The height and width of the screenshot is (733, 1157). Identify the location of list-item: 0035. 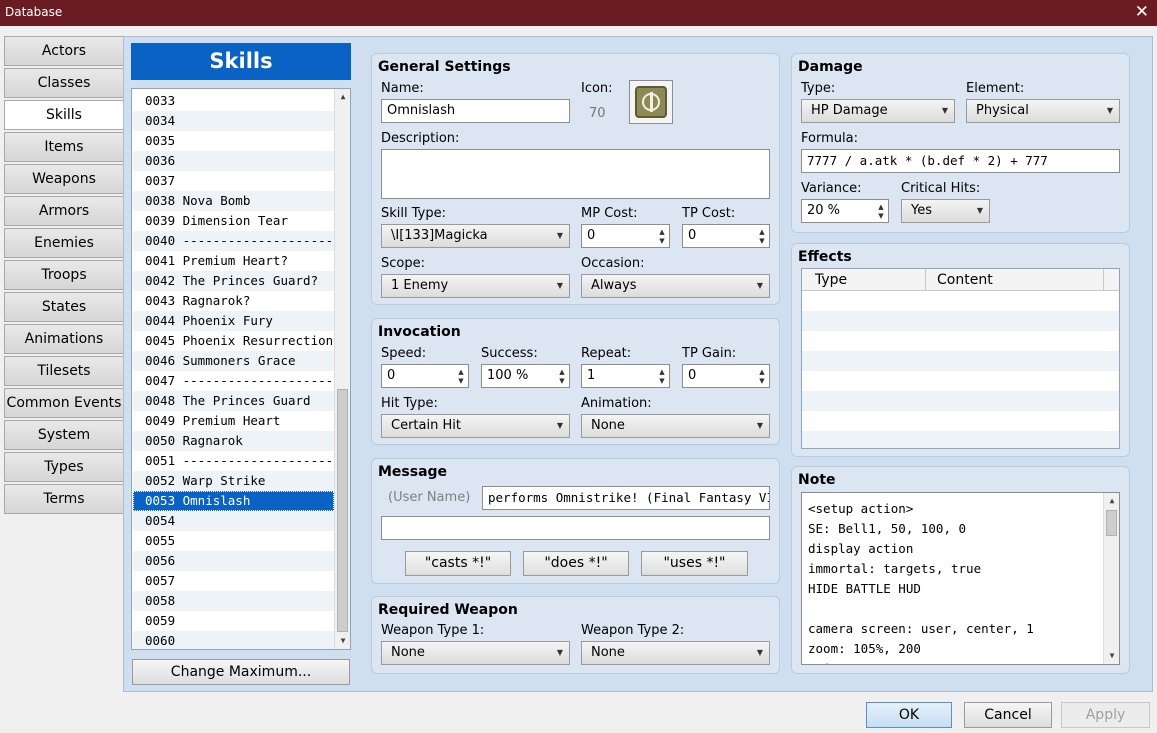
(233, 141).